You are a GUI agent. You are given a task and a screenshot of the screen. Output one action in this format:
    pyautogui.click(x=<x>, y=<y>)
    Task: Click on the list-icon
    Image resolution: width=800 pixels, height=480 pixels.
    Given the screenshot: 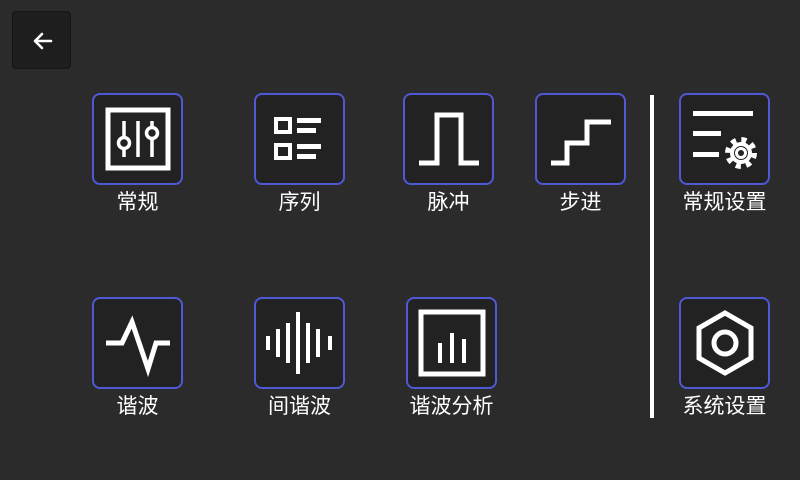 What is the action you would take?
    pyautogui.click(x=297, y=138)
    